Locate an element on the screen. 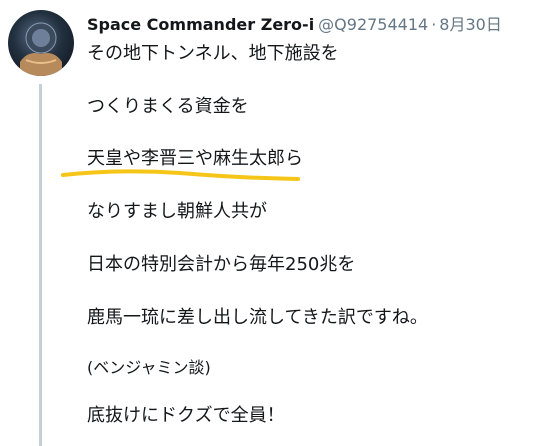 The height and width of the screenshot is (446, 560). tweet-text-line-1: その地下トンネル、地下施設を is located at coordinates (213, 53).